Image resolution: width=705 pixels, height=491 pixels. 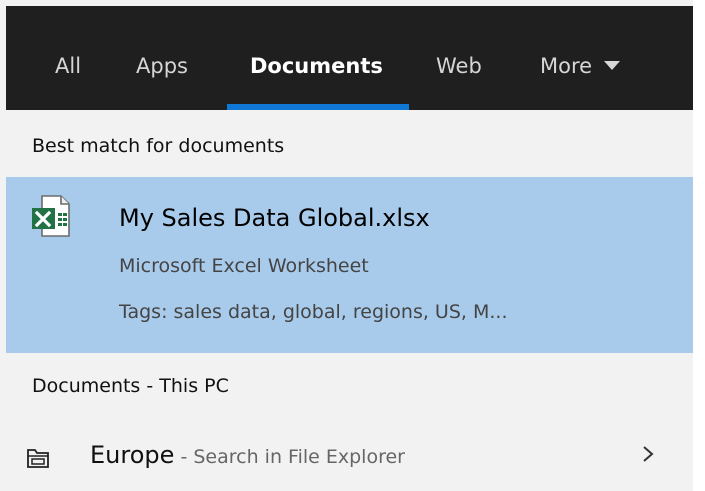 What do you see at coordinates (38, 458) in the screenshot?
I see `folder-icon` at bounding box center [38, 458].